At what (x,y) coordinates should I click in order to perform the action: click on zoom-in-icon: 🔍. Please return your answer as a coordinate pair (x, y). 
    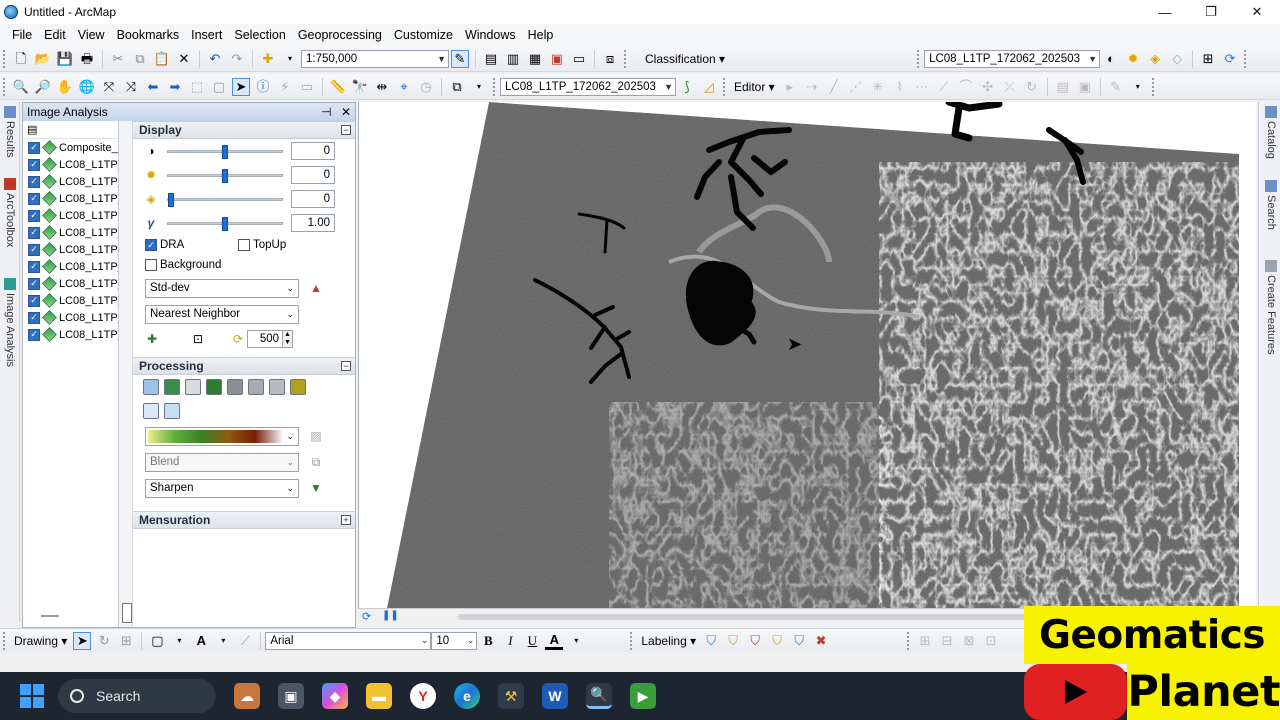
    Looking at the image, I should click on (21, 87).